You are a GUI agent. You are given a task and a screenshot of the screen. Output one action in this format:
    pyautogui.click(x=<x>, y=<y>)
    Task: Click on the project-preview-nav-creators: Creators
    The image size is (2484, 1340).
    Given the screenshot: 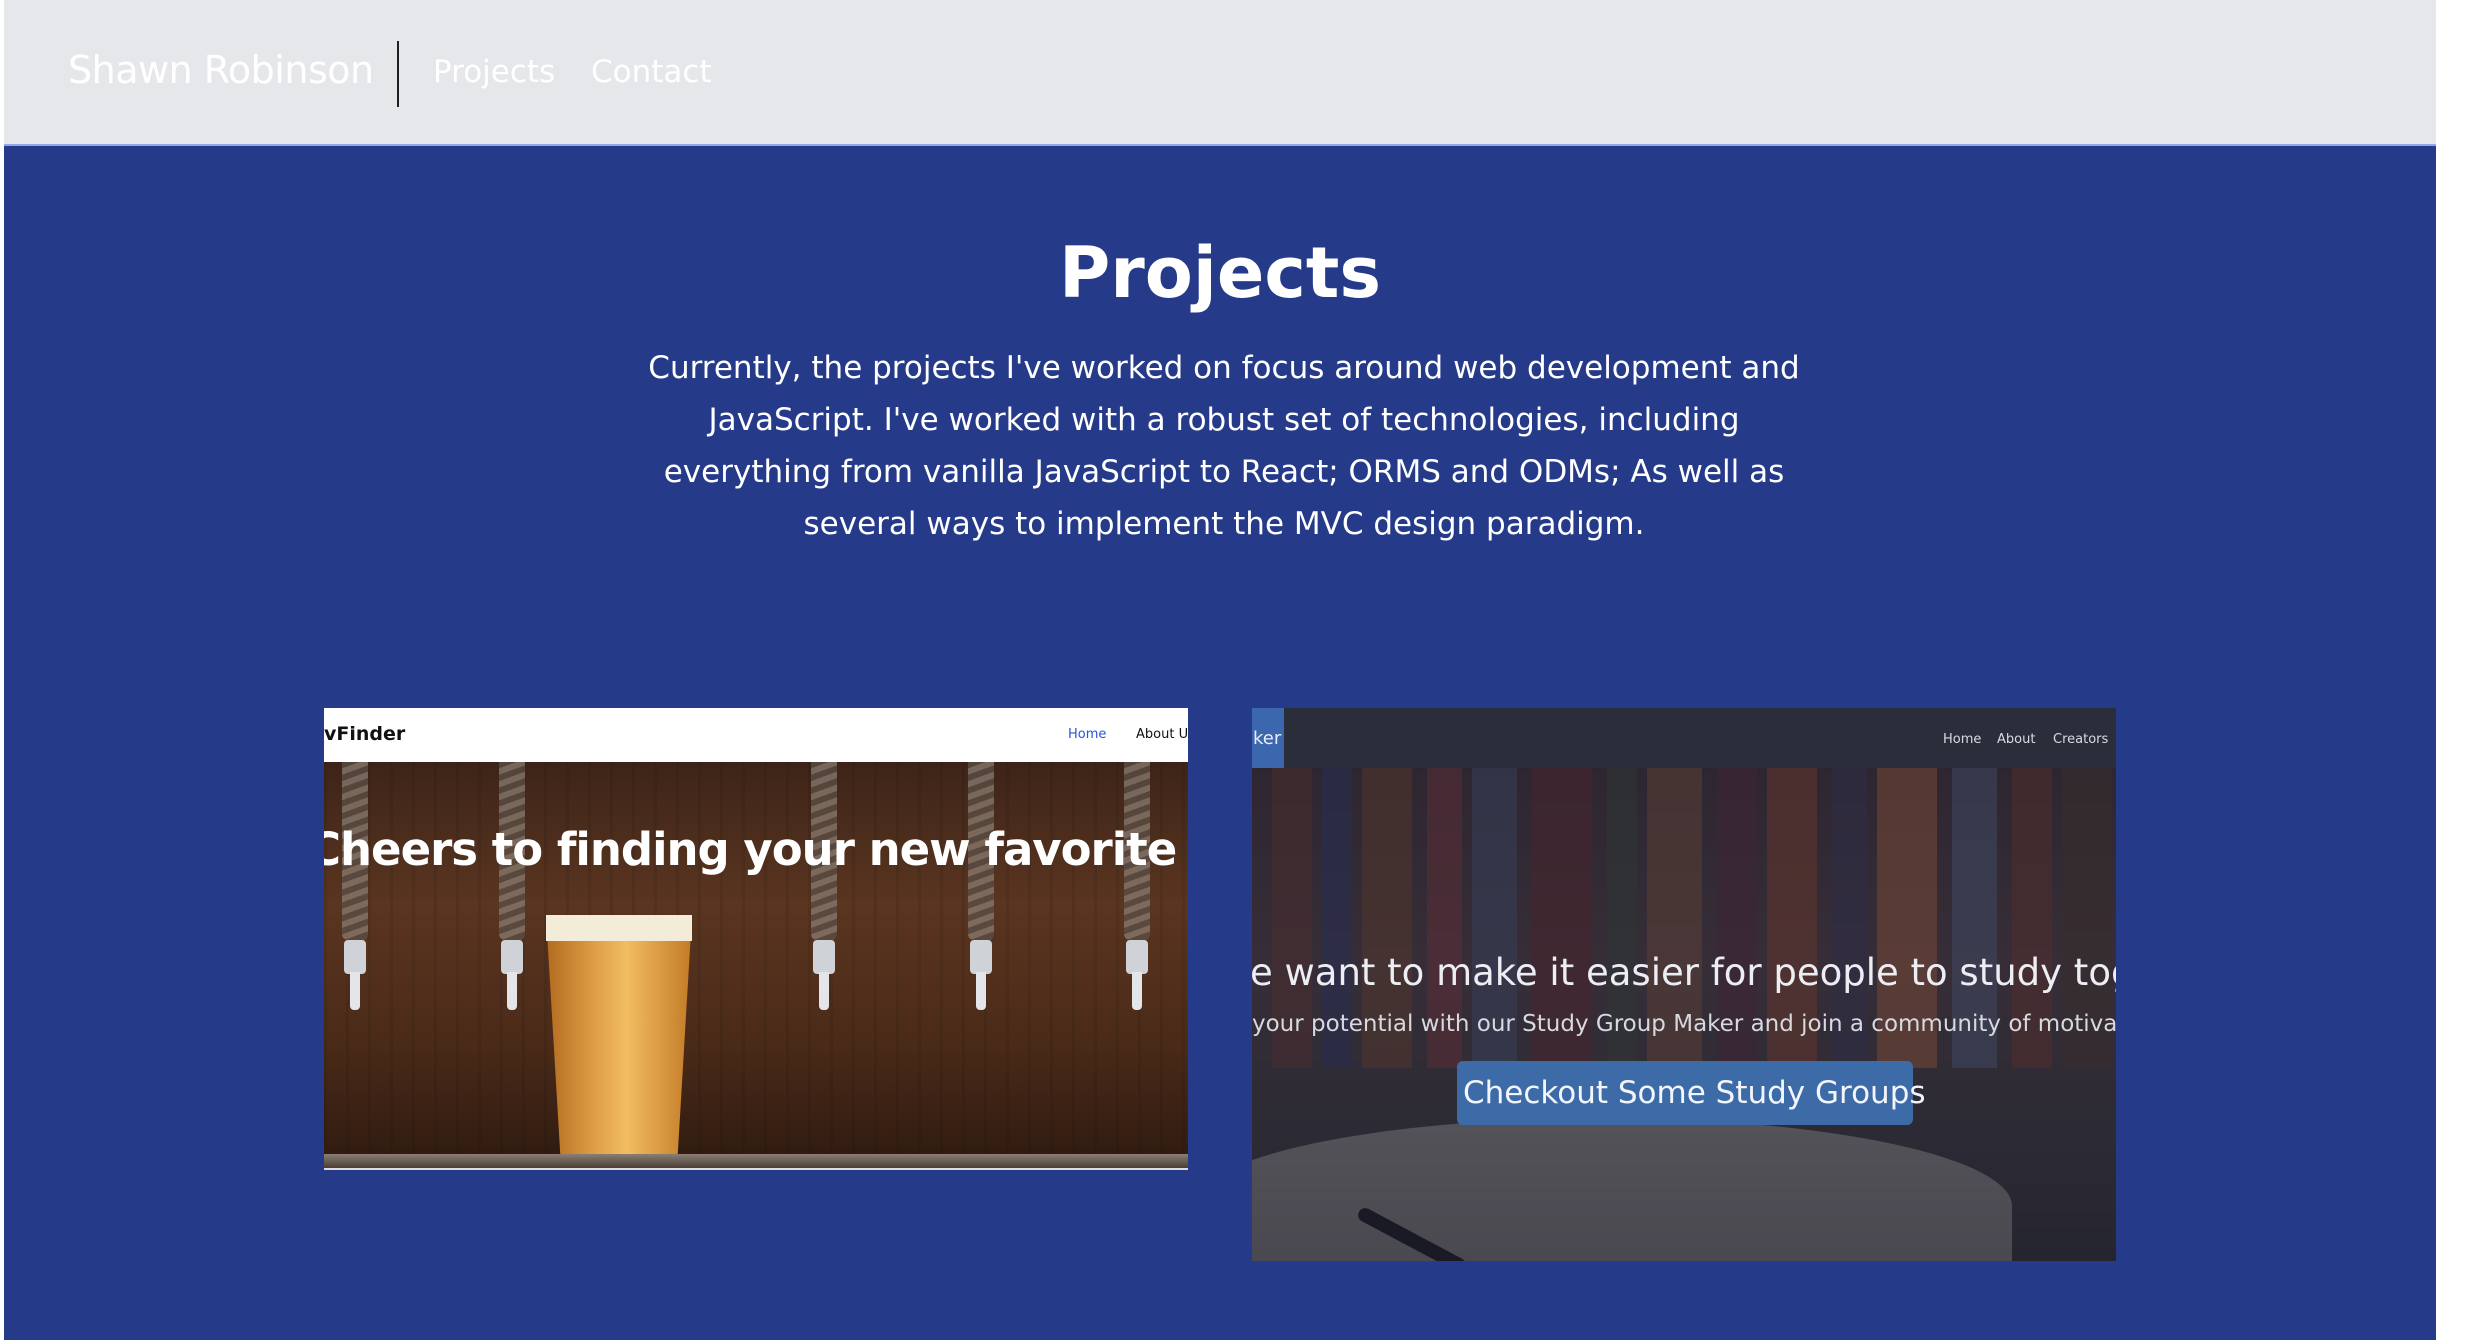 What is the action you would take?
    pyautogui.click(x=2081, y=739)
    